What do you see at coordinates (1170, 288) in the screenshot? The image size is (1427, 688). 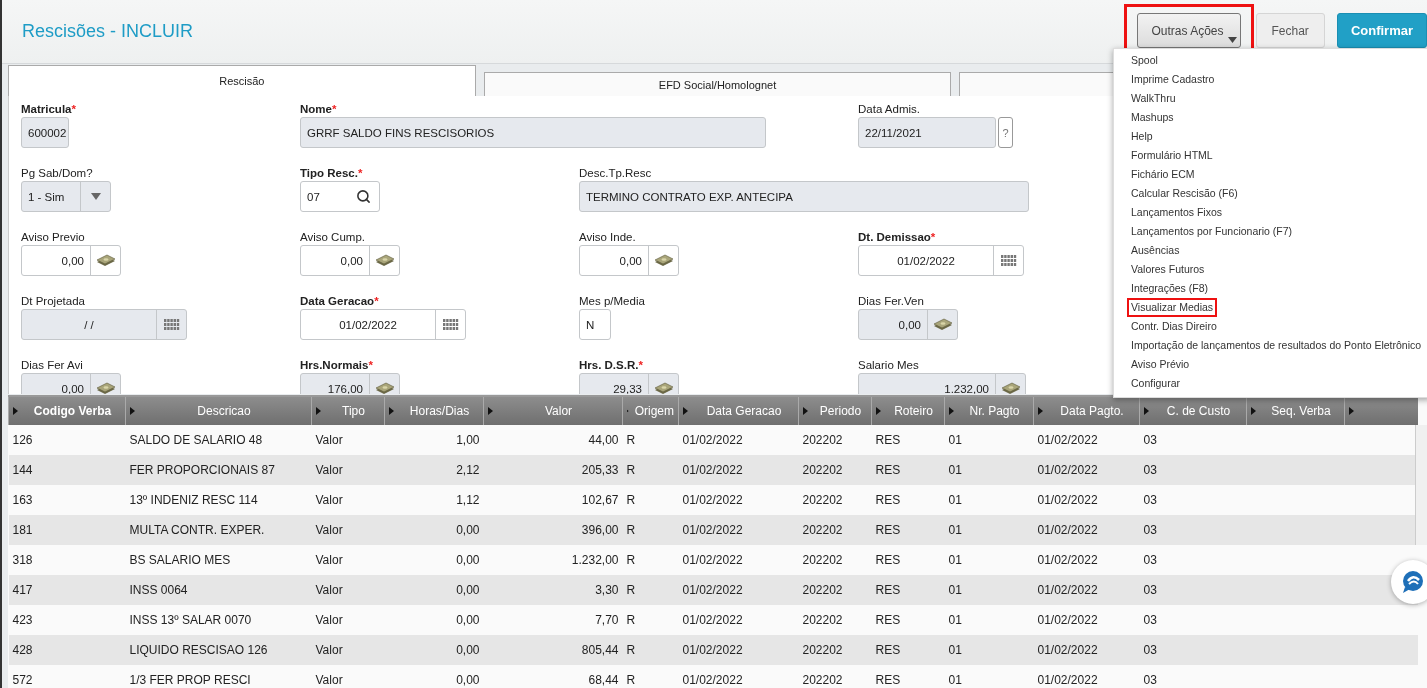 I see `menu-item: Integrações (F8)` at bounding box center [1170, 288].